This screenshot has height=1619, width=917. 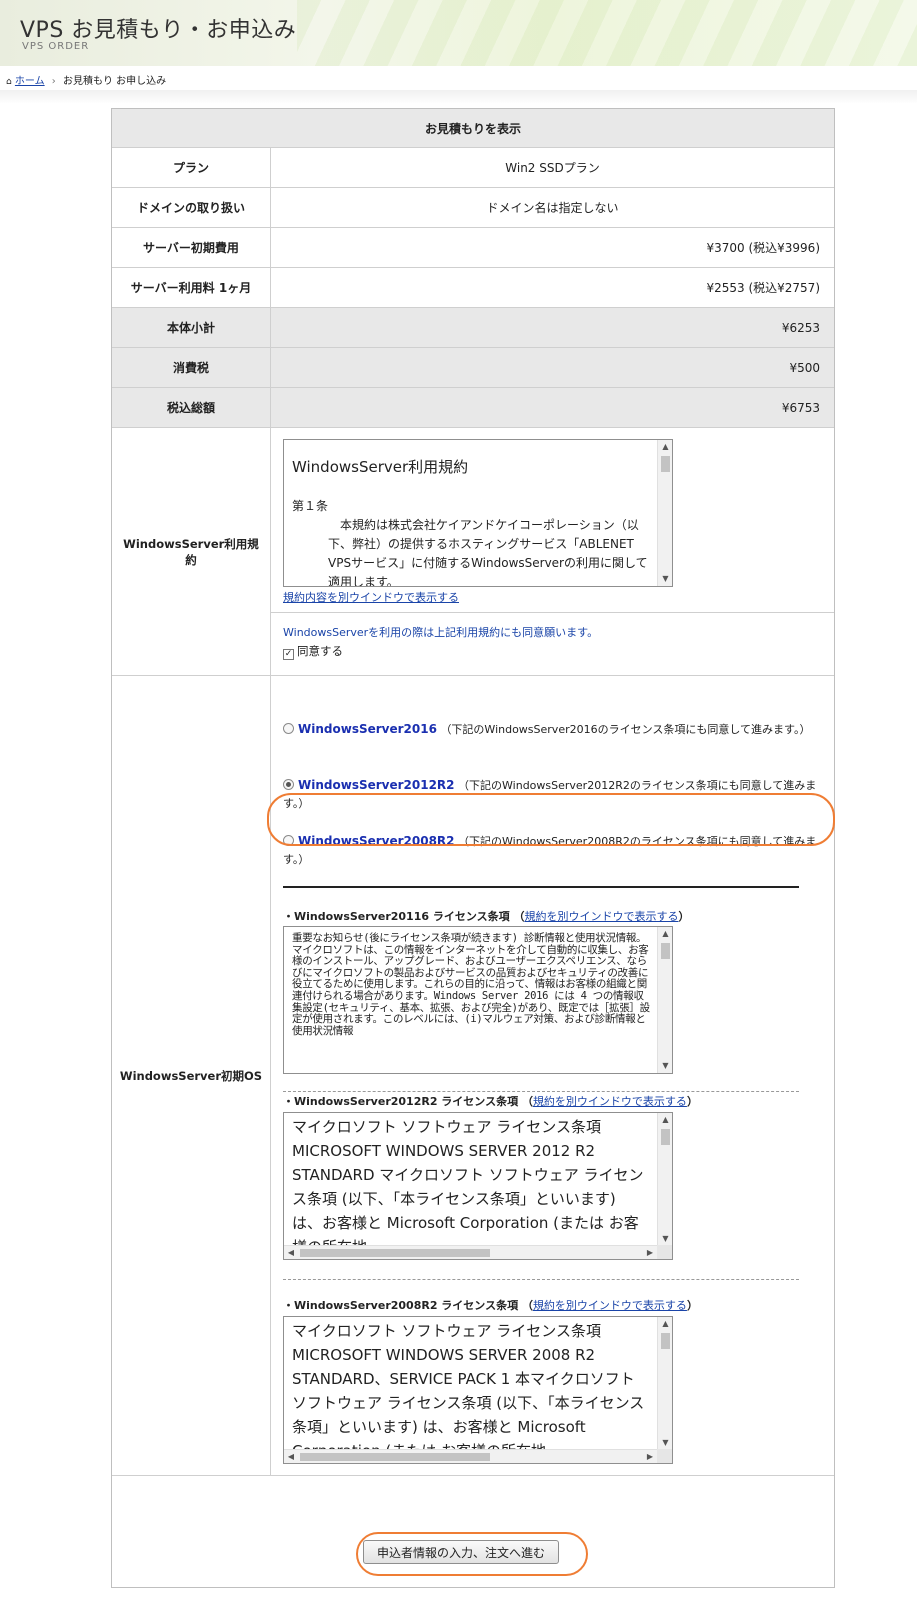 What do you see at coordinates (288, 654) in the screenshot?
I see `agree-checkbox: ✓` at bounding box center [288, 654].